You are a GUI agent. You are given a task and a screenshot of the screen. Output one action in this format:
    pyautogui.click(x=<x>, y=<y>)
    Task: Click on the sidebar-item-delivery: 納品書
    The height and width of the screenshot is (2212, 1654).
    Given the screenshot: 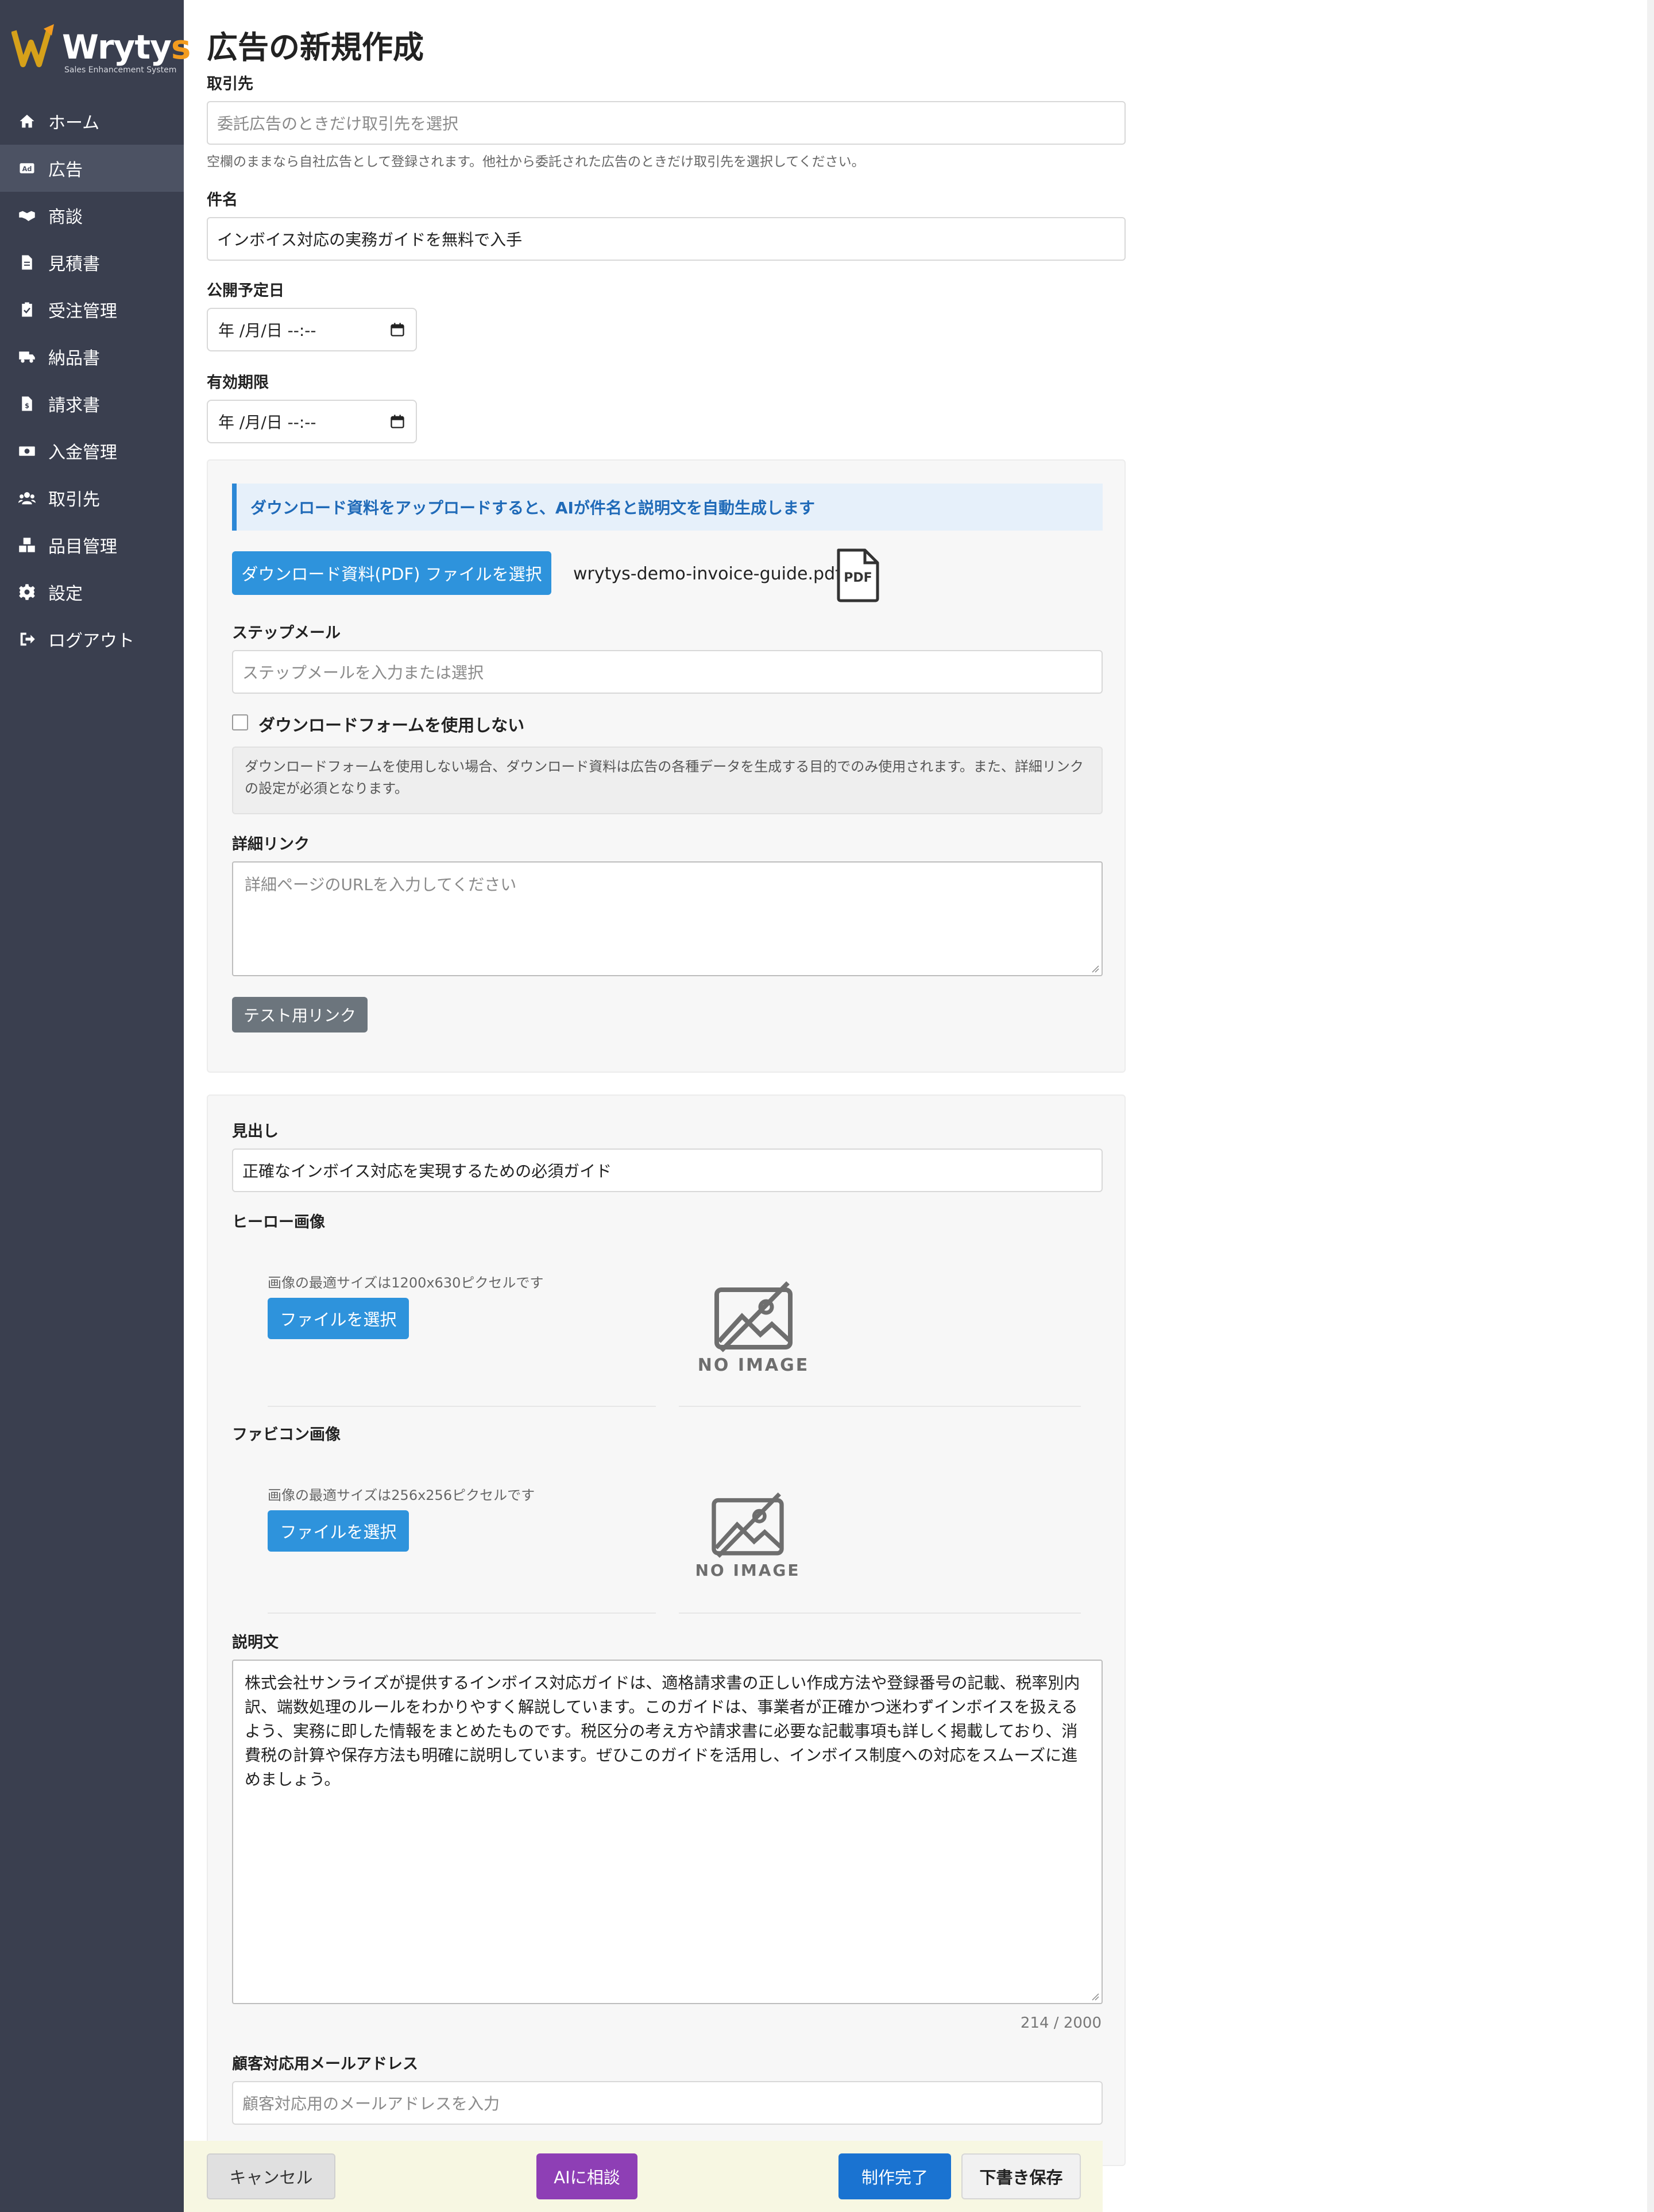 What is the action you would take?
    pyautogui.click(x=92, y=356)
    